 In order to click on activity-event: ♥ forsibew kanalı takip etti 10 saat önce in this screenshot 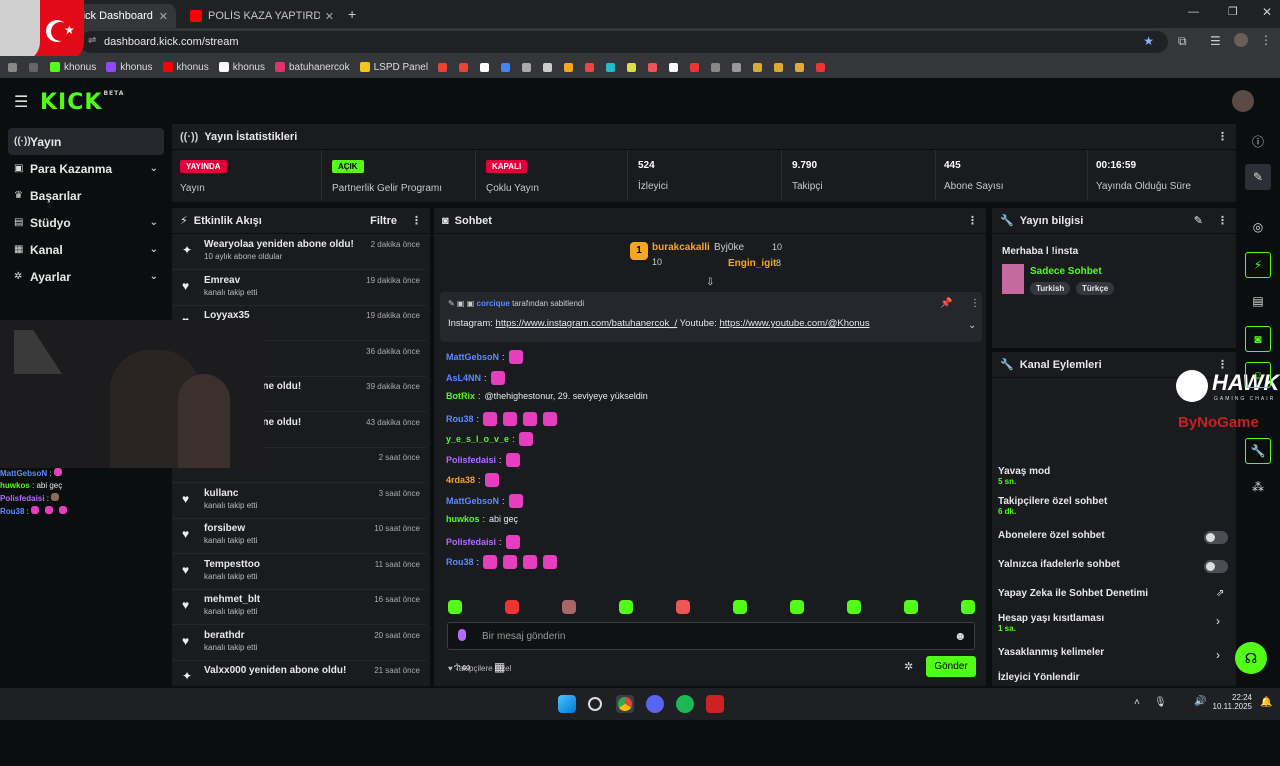, I will do `click(299, 536)`.